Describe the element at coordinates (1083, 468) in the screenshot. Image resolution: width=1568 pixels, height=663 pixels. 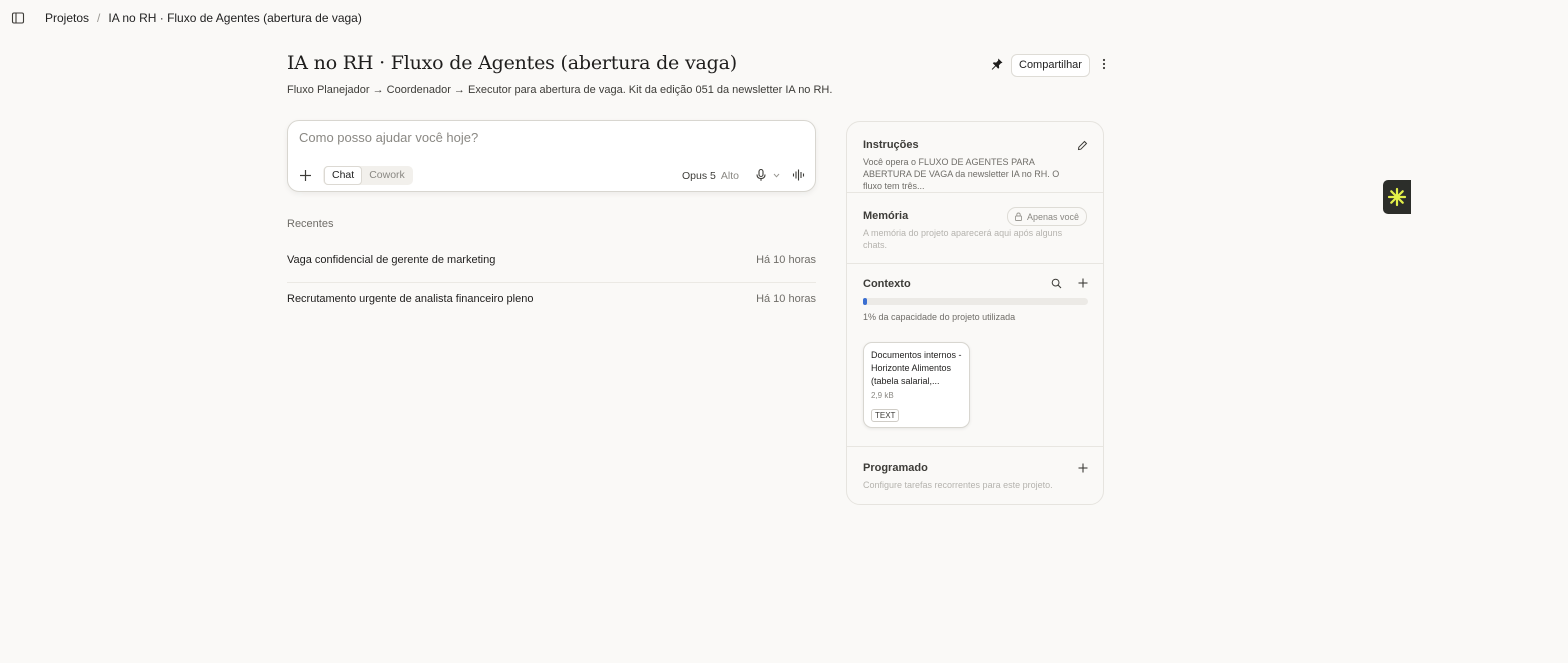
I see `add-scheduled-plus-icon` at that location.